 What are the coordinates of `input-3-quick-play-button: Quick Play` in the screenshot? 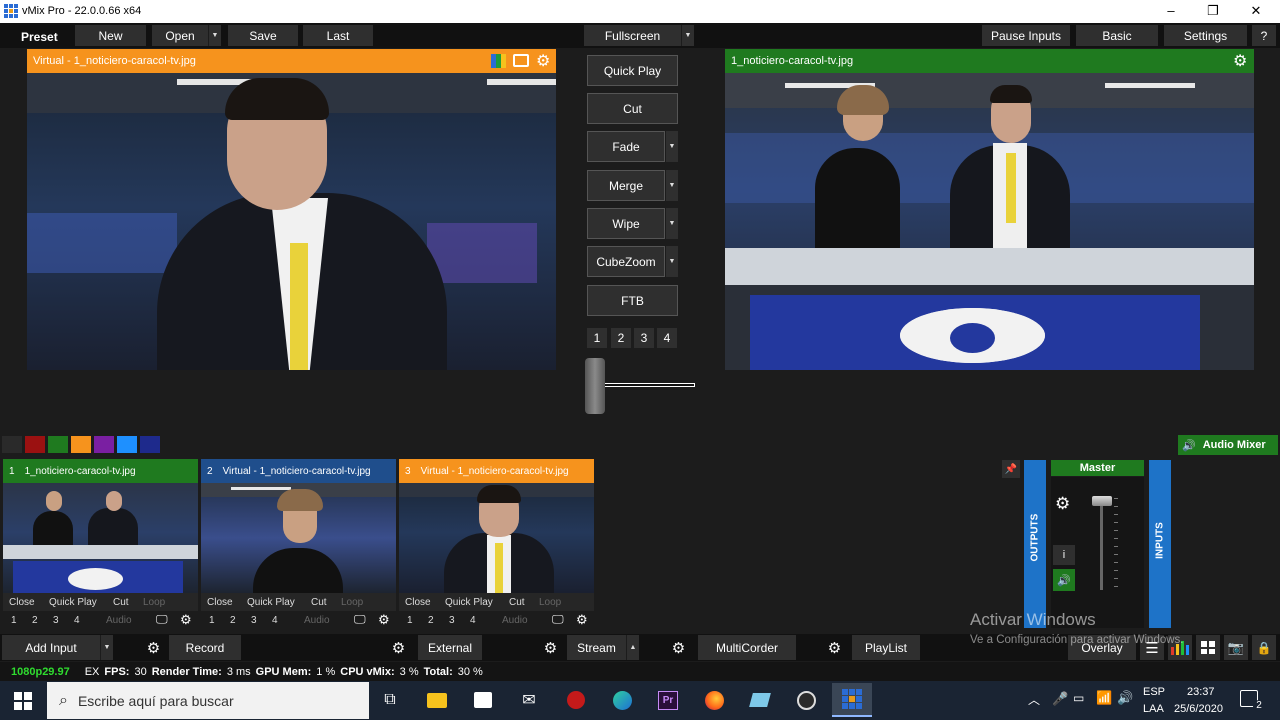 It's located at (469, 602).